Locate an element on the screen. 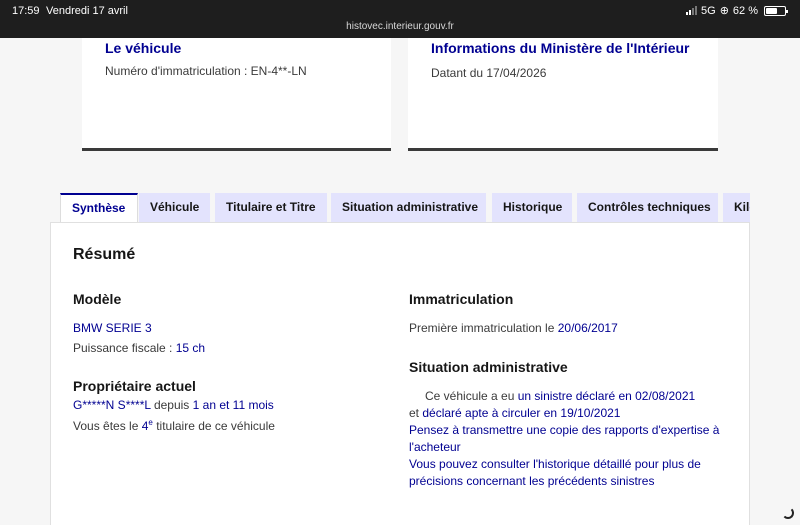  tab-controles-techniques: Contrôles techniques is located at coordinates (647, 208).